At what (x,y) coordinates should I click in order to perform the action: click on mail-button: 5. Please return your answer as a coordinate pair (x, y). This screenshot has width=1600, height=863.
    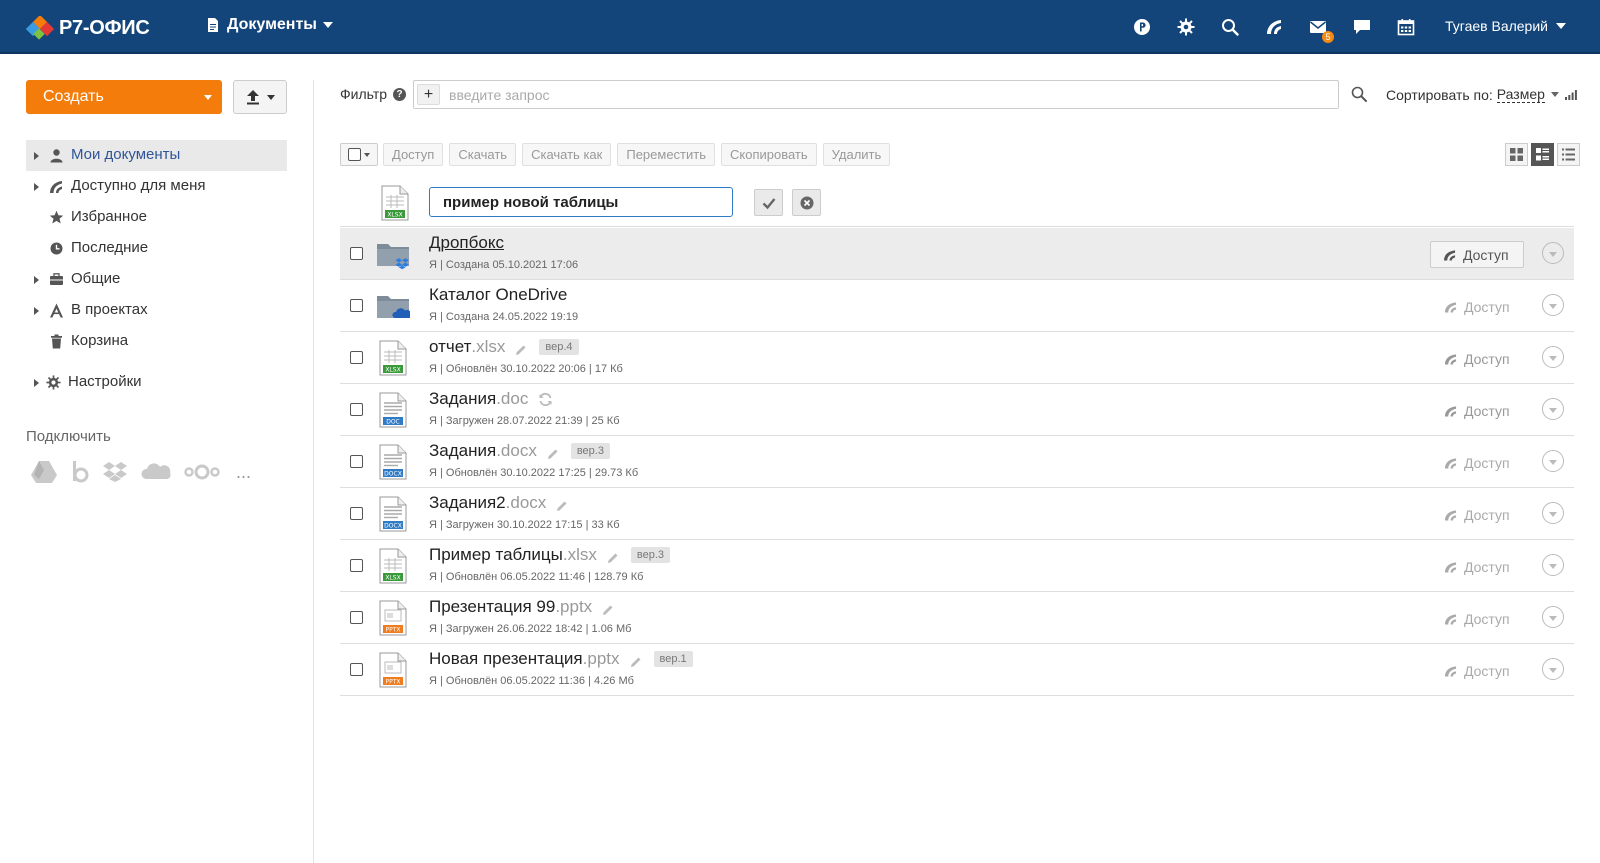
    Looking at the image, I should click on (1321, 30).